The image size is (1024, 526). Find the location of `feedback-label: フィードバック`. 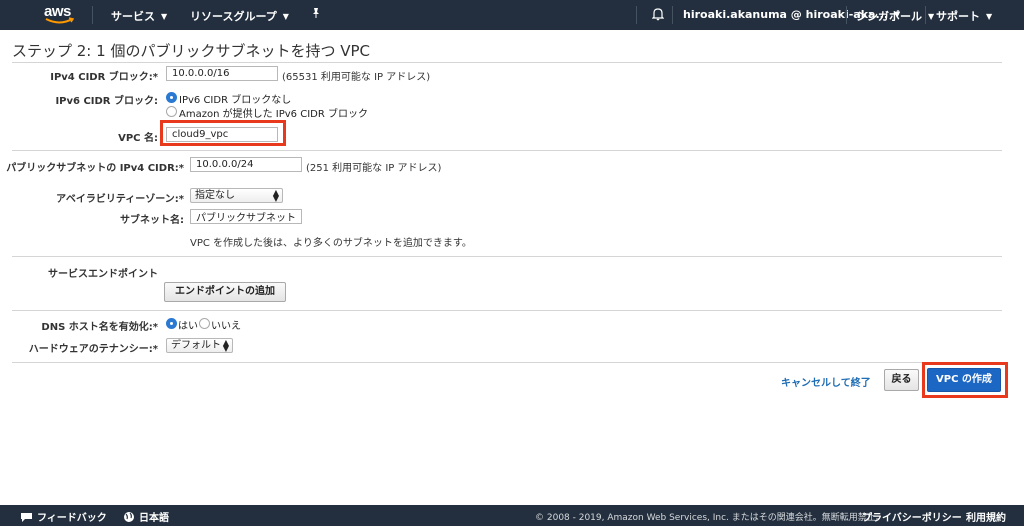

feedback-label: フィードバック is located at coordinates (72, 518).